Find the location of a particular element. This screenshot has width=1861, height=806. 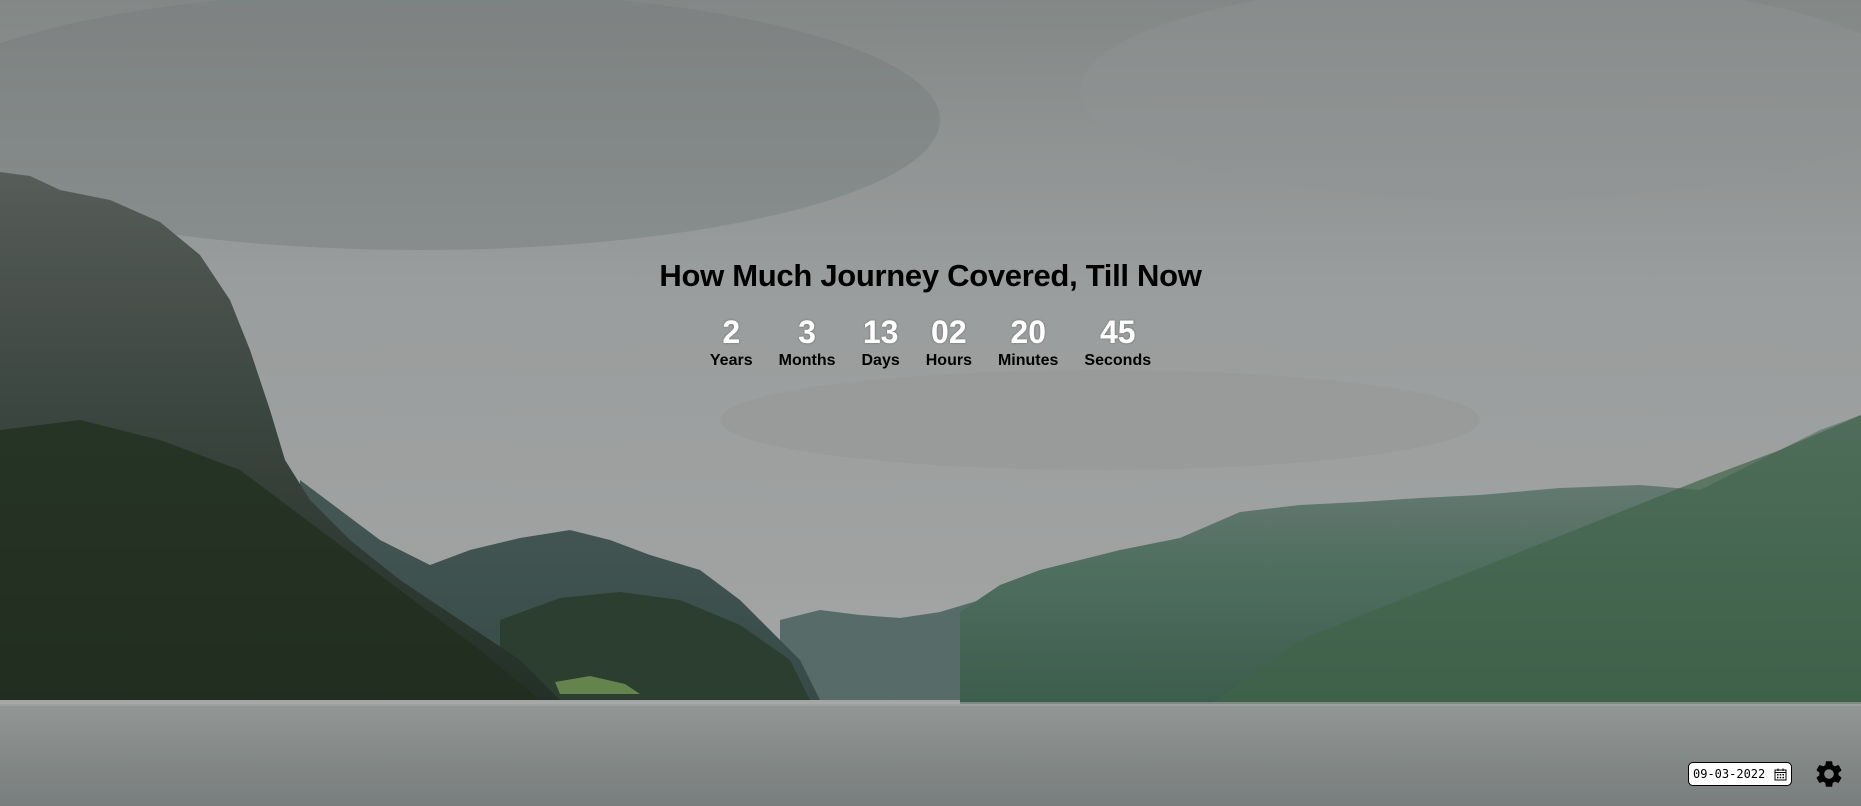

counter-months: 3 Months is located at coordinates (807, 341).